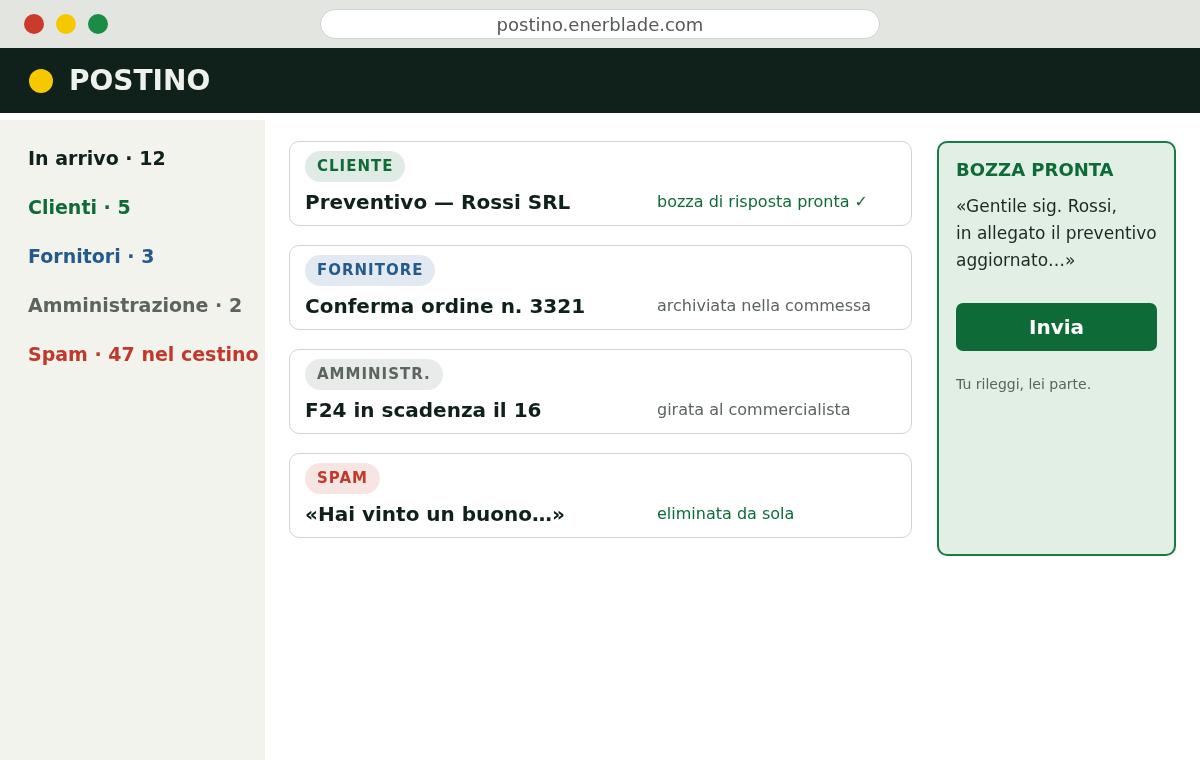 Image resolution: width=1200 pixels, height=760 pixels. What do you see at coordinates (1056, 233) in the screenshot?
I see `draft-text: «Gentile sig. Rossi, in allegato il preventivo aggiornato…»` at bounding box center [1056, 233].